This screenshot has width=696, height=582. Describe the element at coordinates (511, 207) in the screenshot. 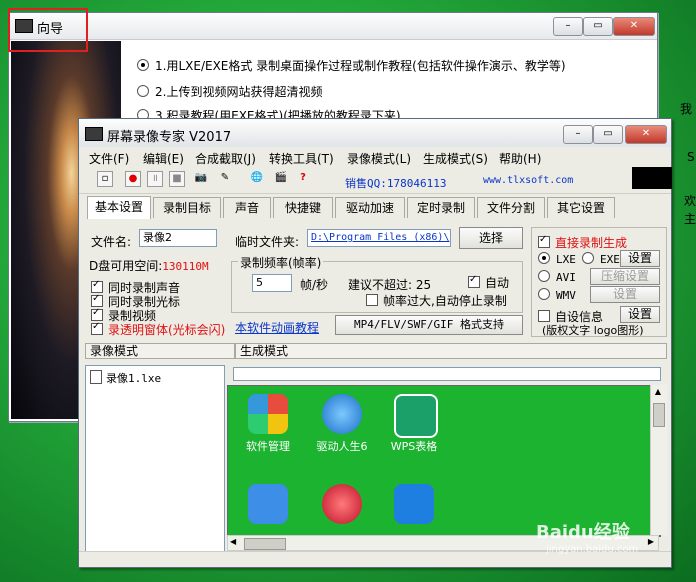

I see `tab-split: 文件分割` at that location.